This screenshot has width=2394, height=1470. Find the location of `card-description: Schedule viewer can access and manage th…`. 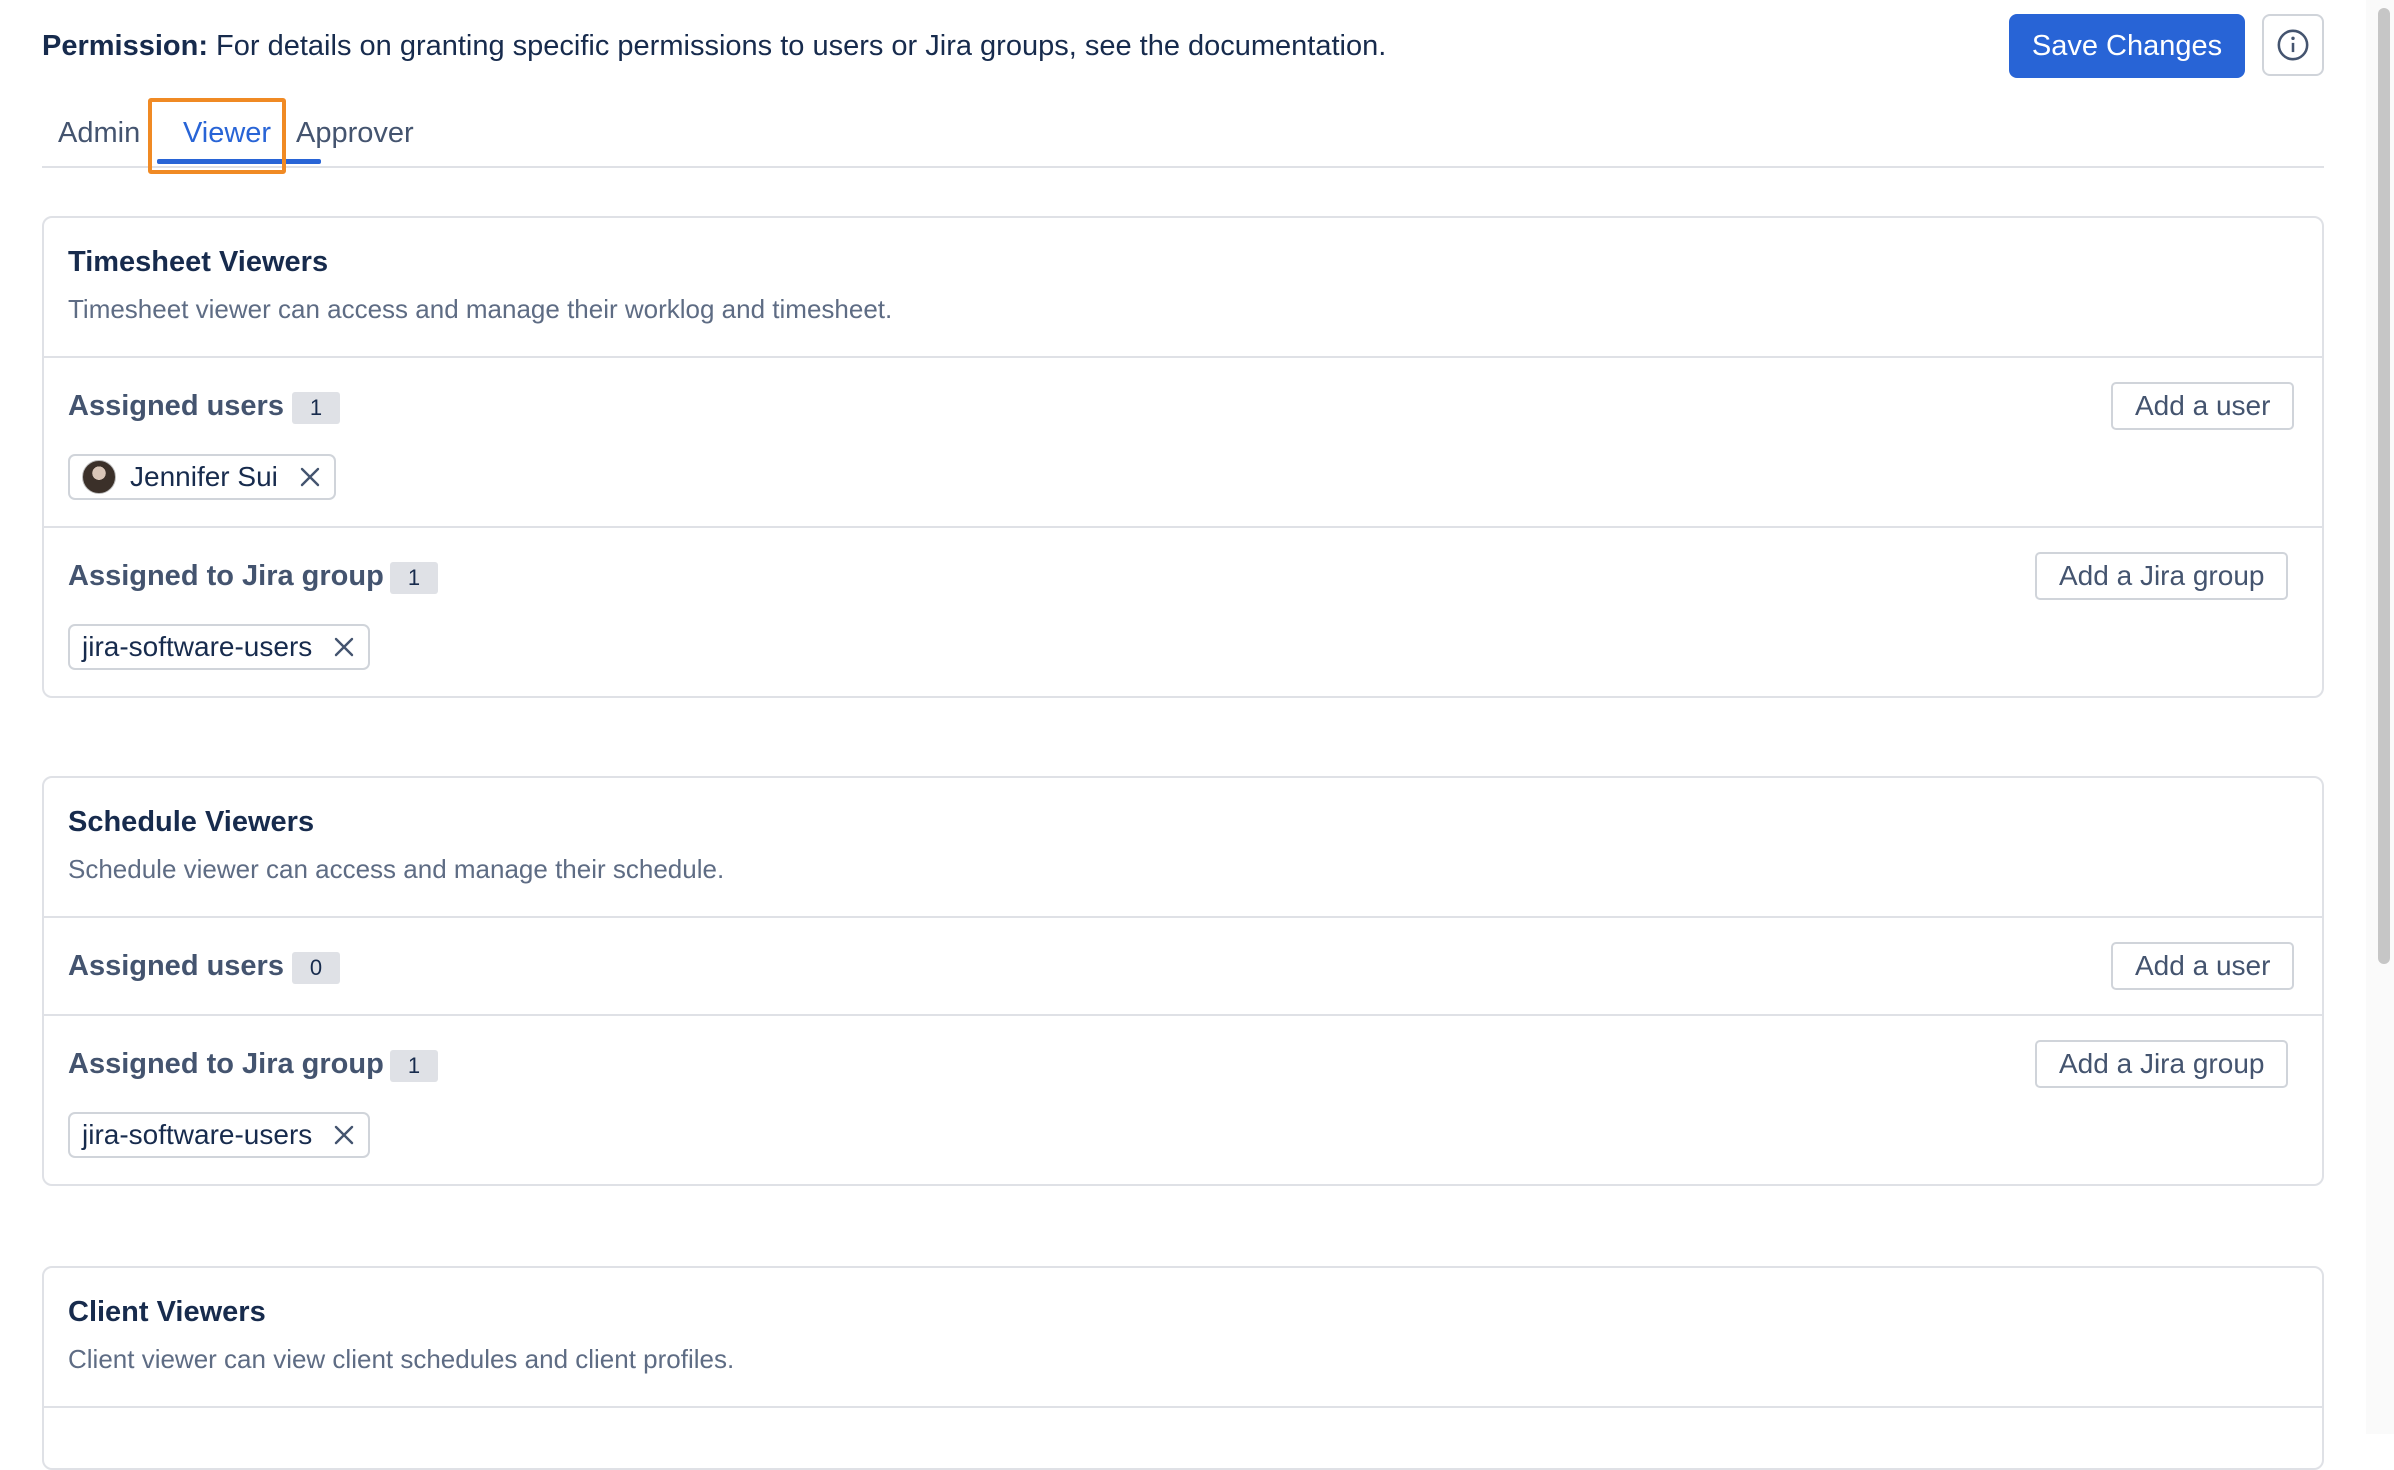

card-description: Schedule viewer can access and manage th… is located at coordinates (396, 869).